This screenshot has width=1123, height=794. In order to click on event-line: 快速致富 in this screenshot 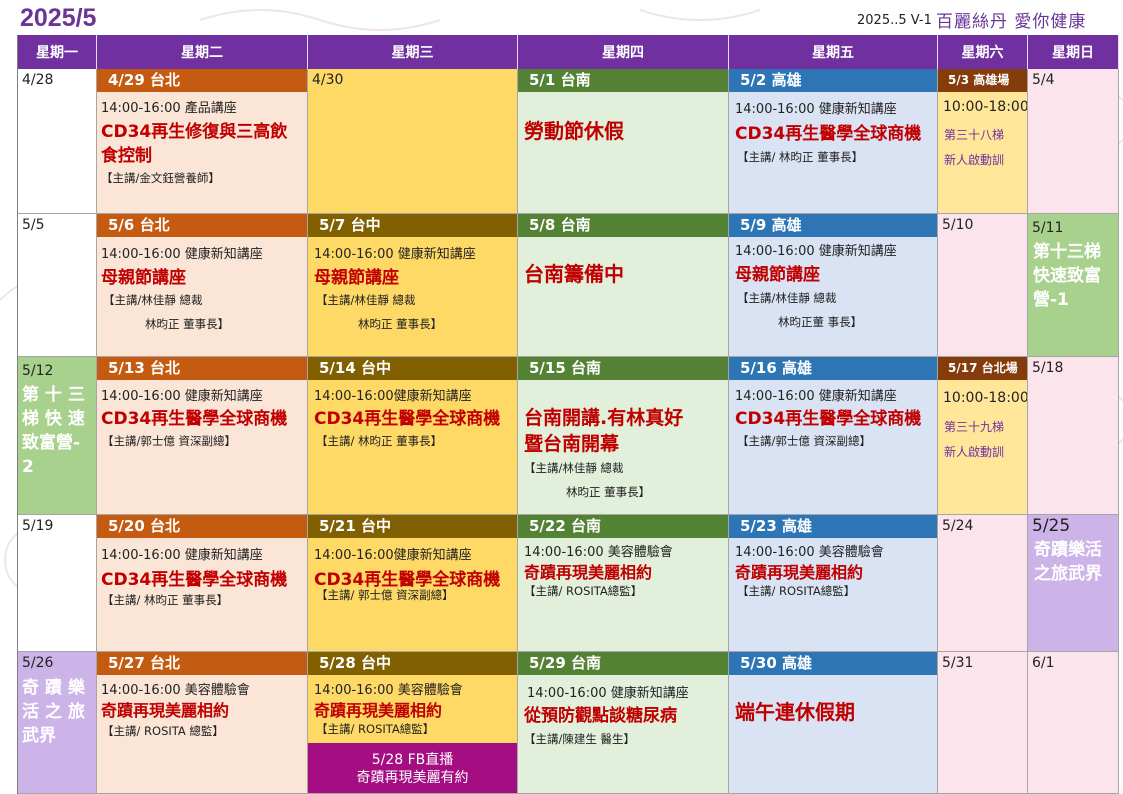, I will do `click(1067, 276)`.